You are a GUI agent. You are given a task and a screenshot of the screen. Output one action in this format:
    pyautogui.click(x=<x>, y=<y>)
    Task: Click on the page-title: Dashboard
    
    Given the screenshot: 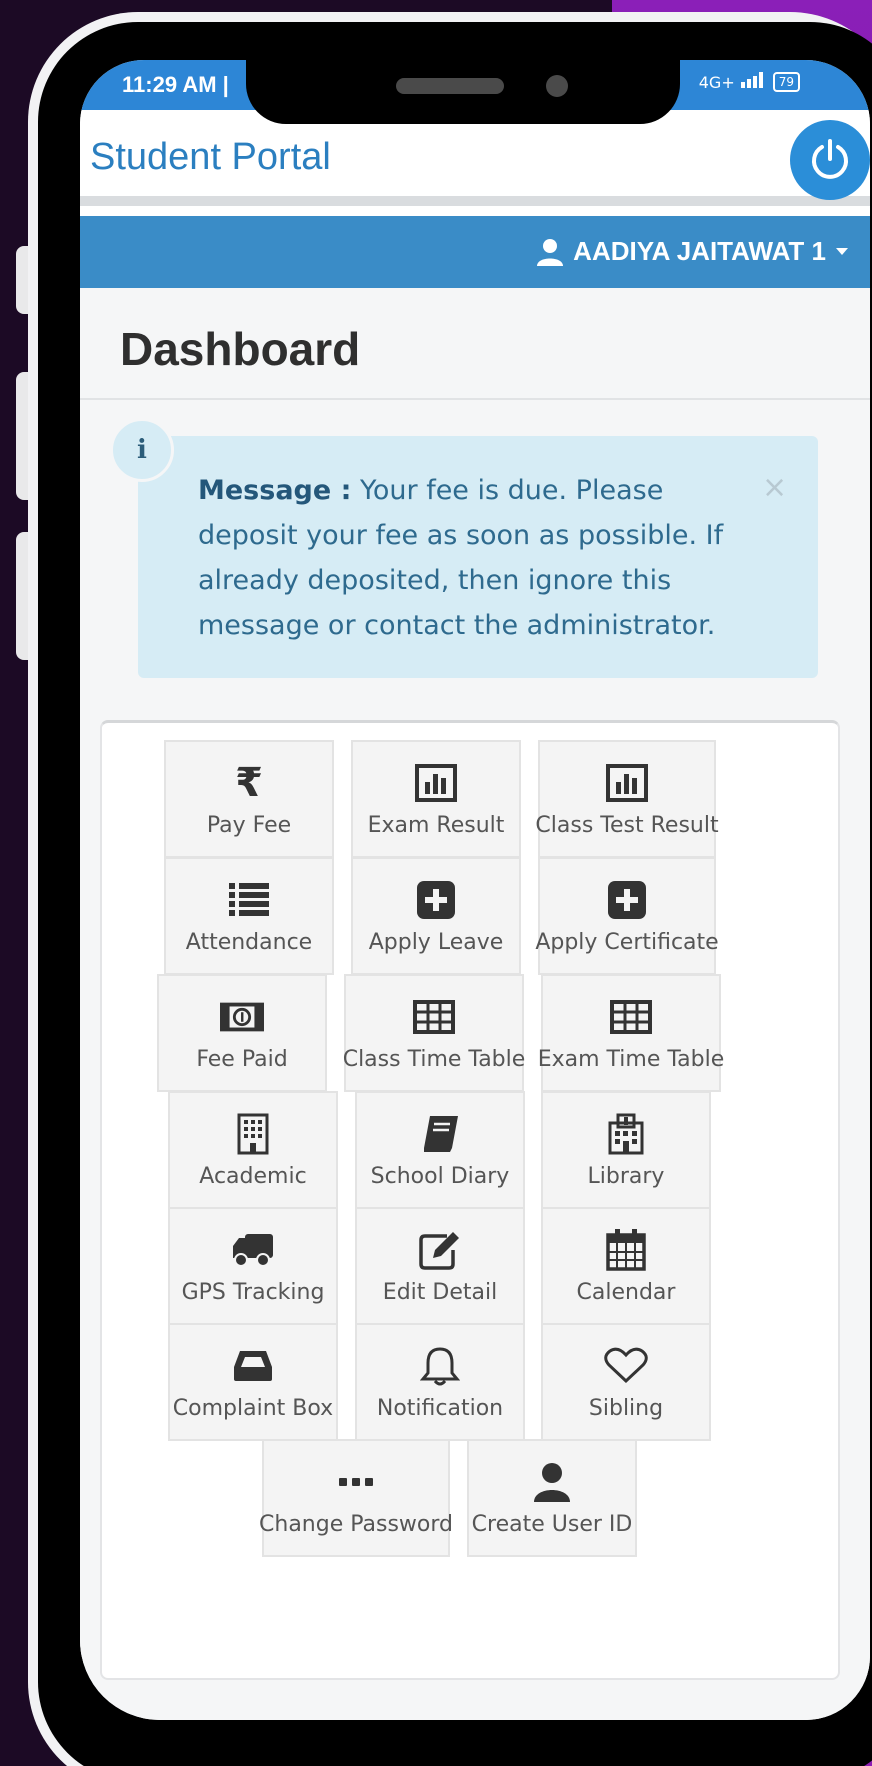 What is the action you would take?
    pyautogui.click(x=240, y=349)
    